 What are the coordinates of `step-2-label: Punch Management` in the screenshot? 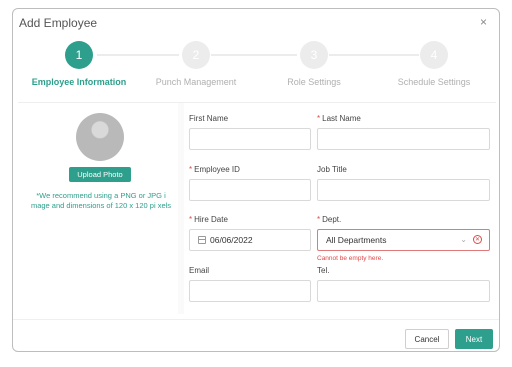 It's located at (196, 82).